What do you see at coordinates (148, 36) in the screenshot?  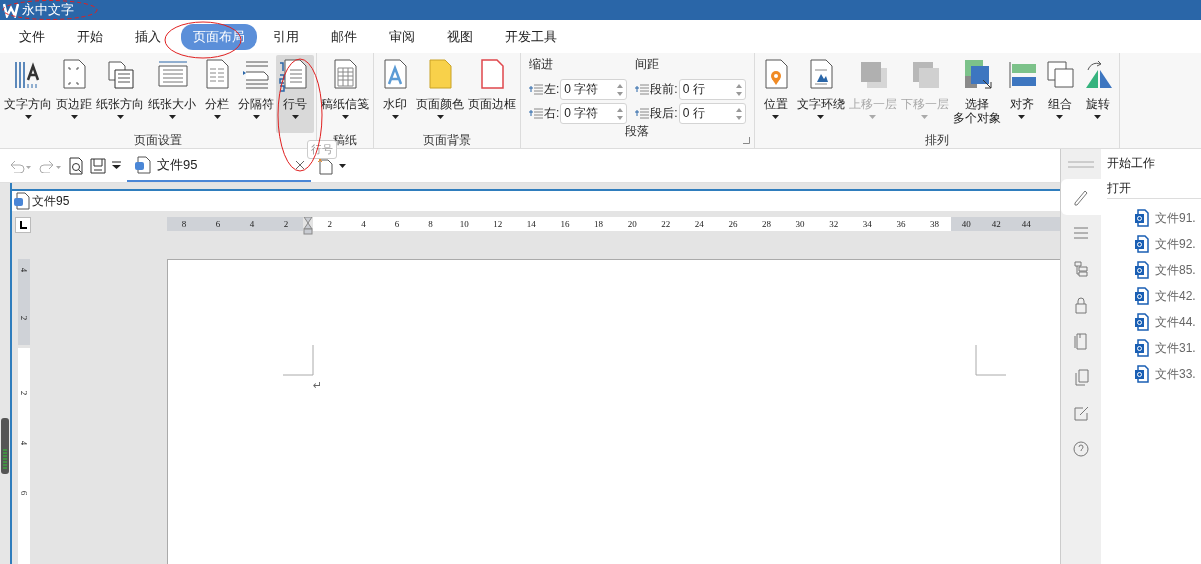 I see `menu-tab: 插入` at bounding box center [148, 36].